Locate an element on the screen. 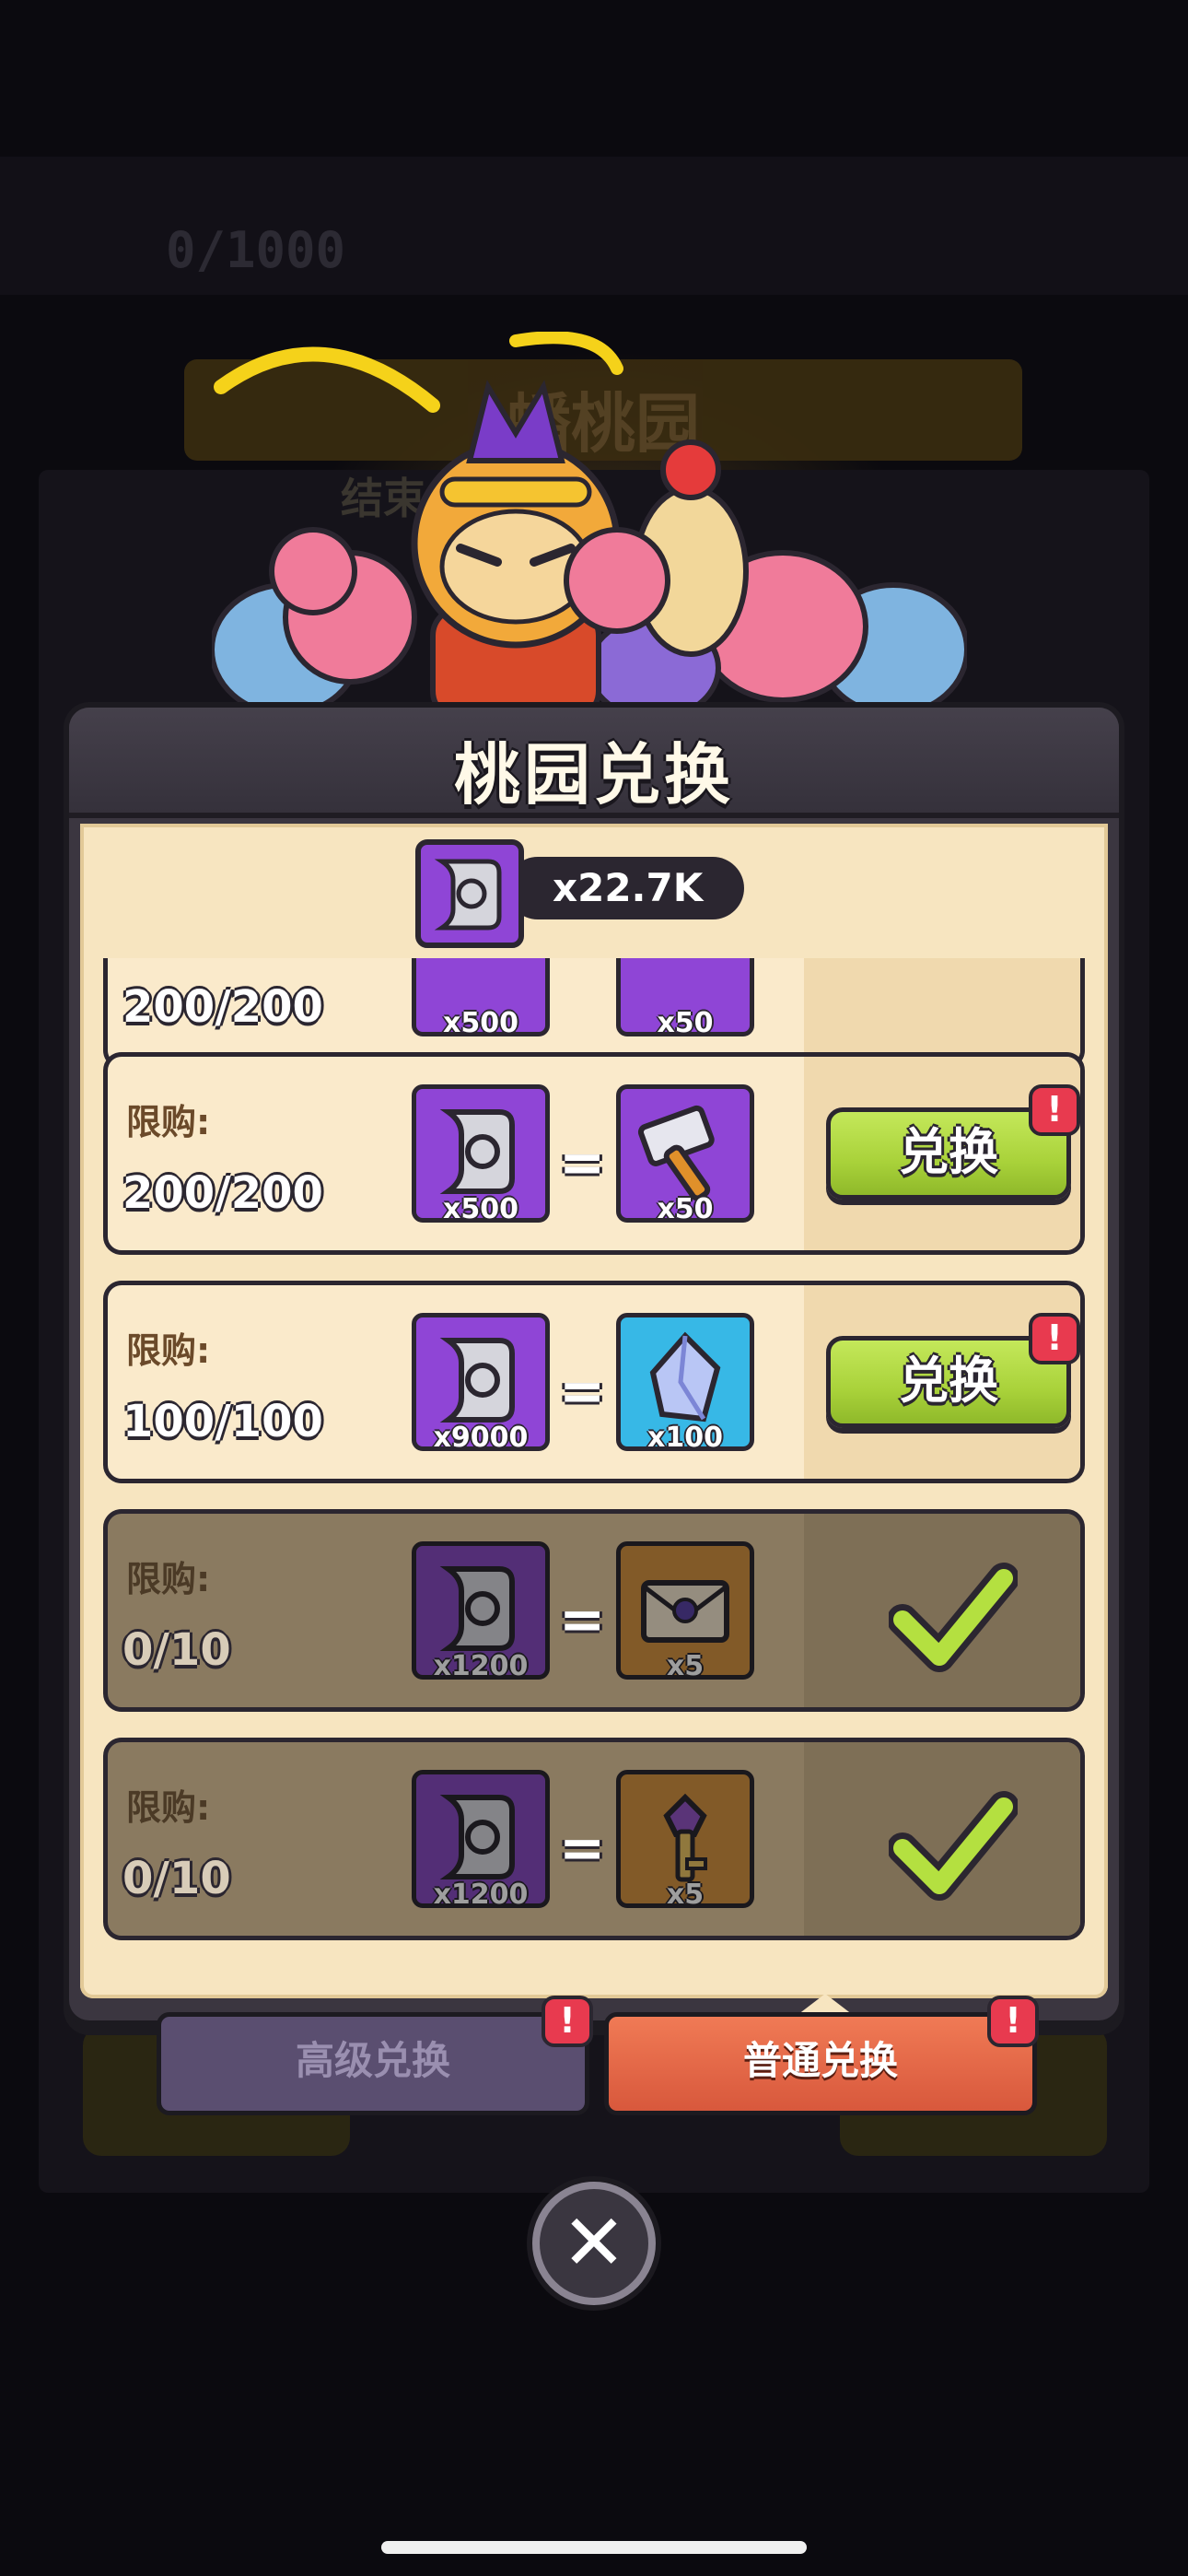  exchange-row: 限购: 100/100 x9000 = x100 兑换 ! is located at coordinates (594, 1382).